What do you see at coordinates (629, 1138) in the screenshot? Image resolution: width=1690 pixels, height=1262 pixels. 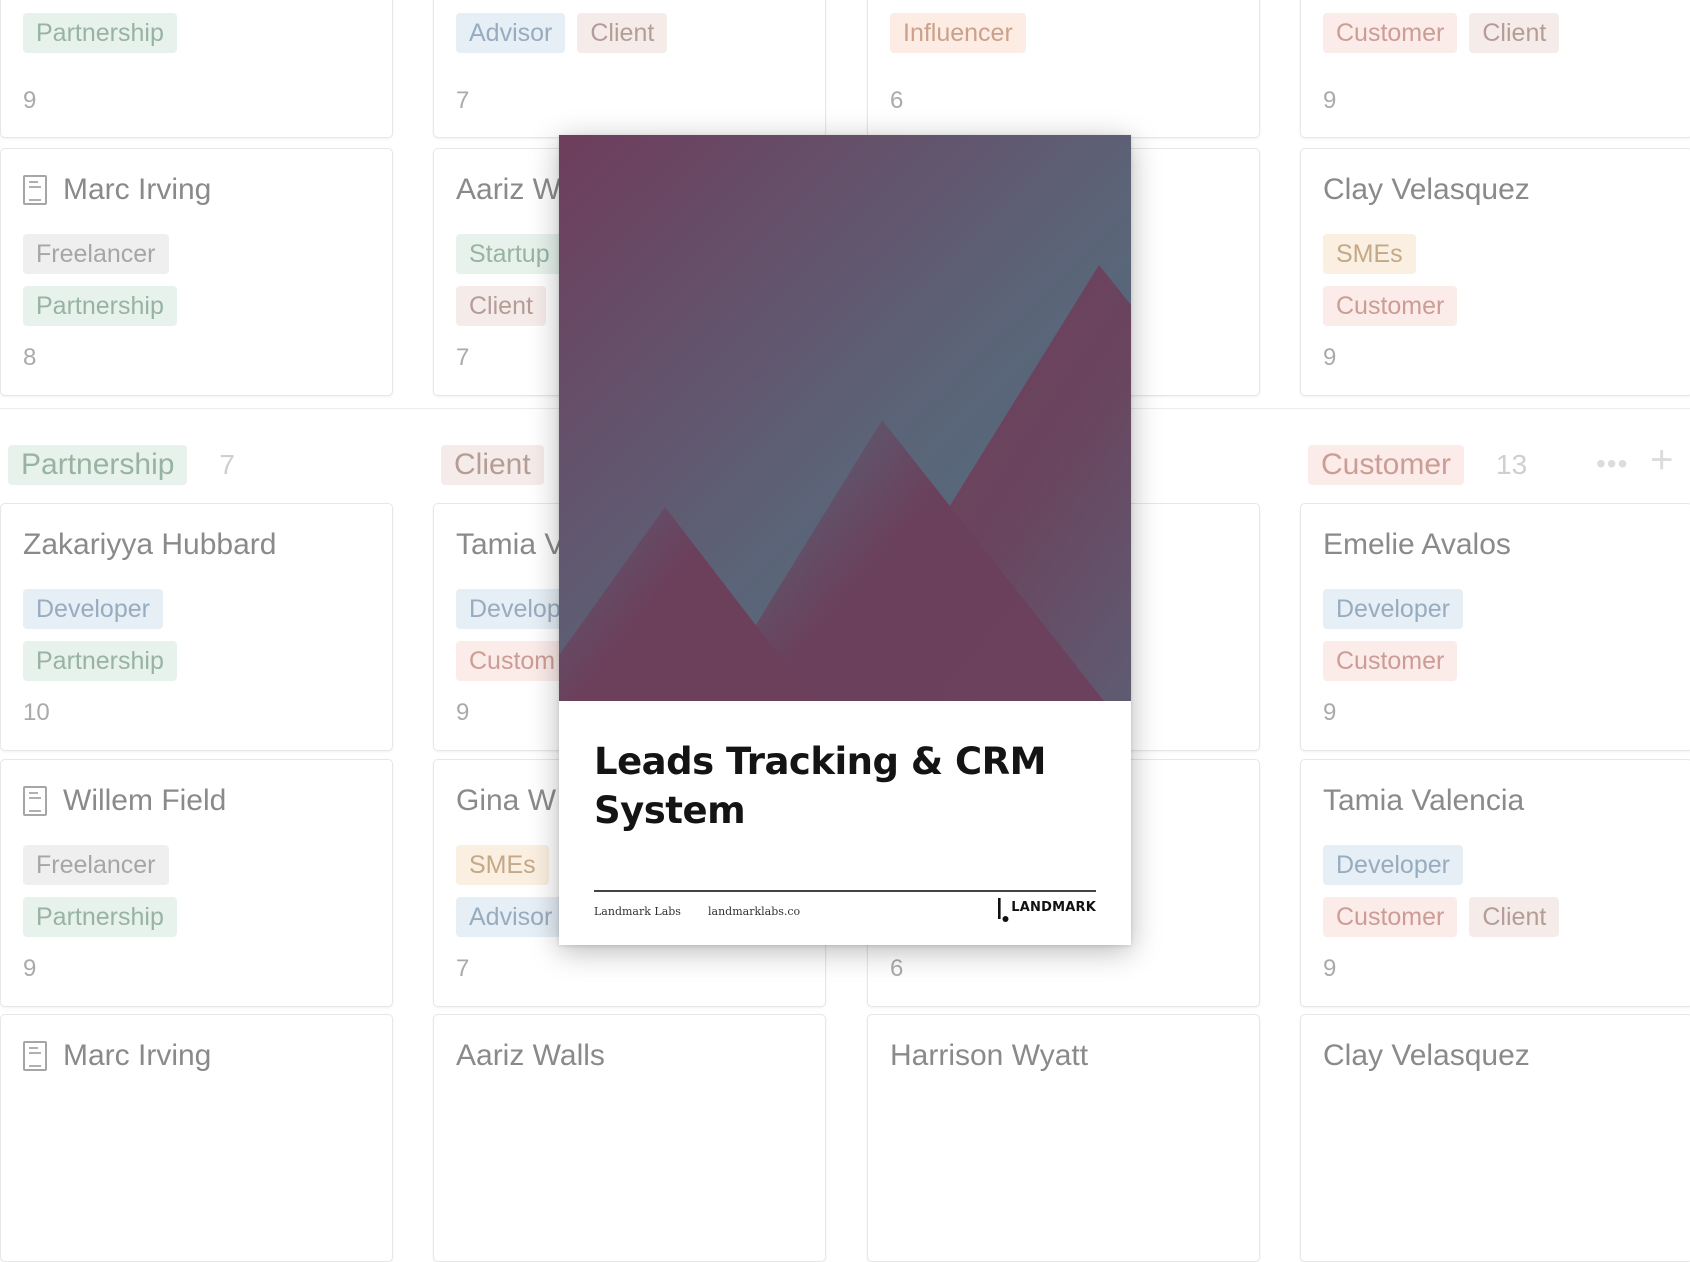 I see `lead-card: Aariz Walls` at bounding box center [629, 1138].